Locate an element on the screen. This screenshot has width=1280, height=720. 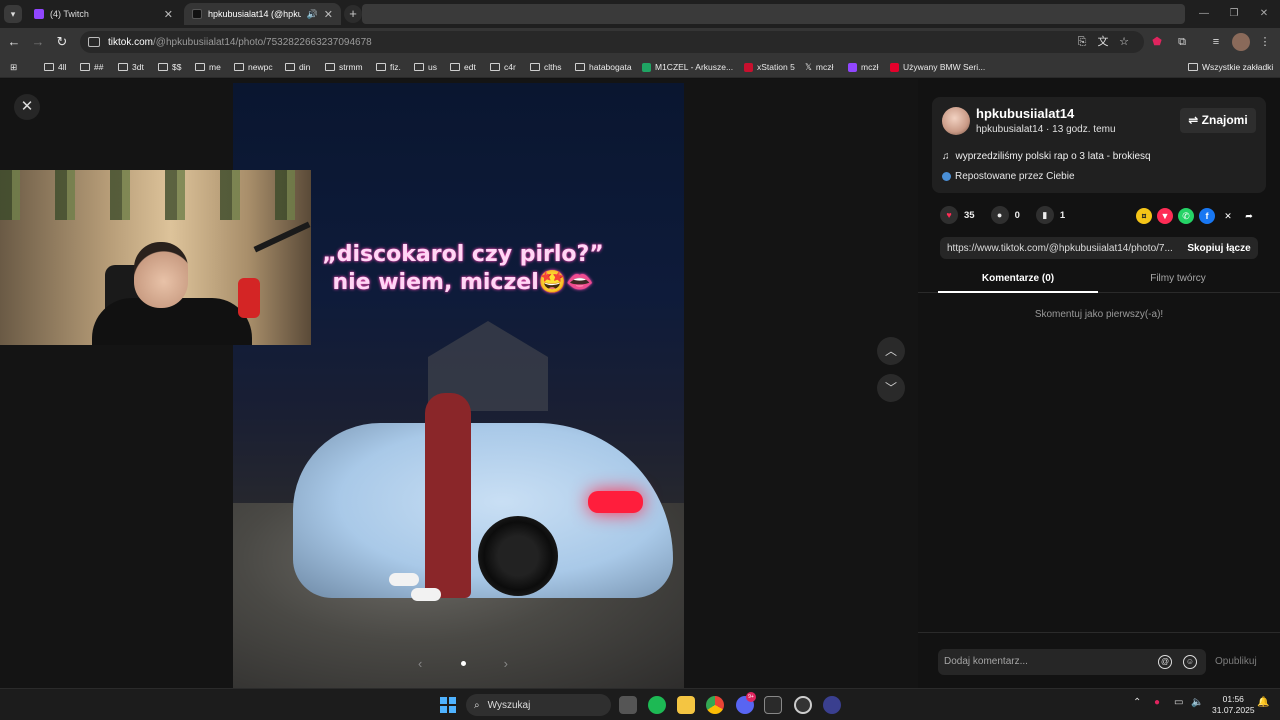
bookmark-icon: ▮ is located at coordinates (1044, 215).